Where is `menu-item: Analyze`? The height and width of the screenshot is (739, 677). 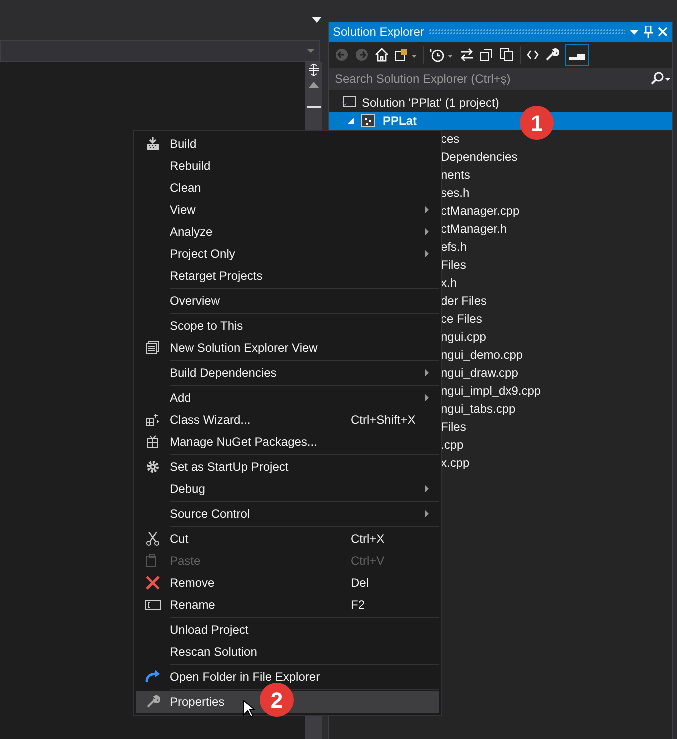 menu-item: Analyze is located at coordinates (287, 232).